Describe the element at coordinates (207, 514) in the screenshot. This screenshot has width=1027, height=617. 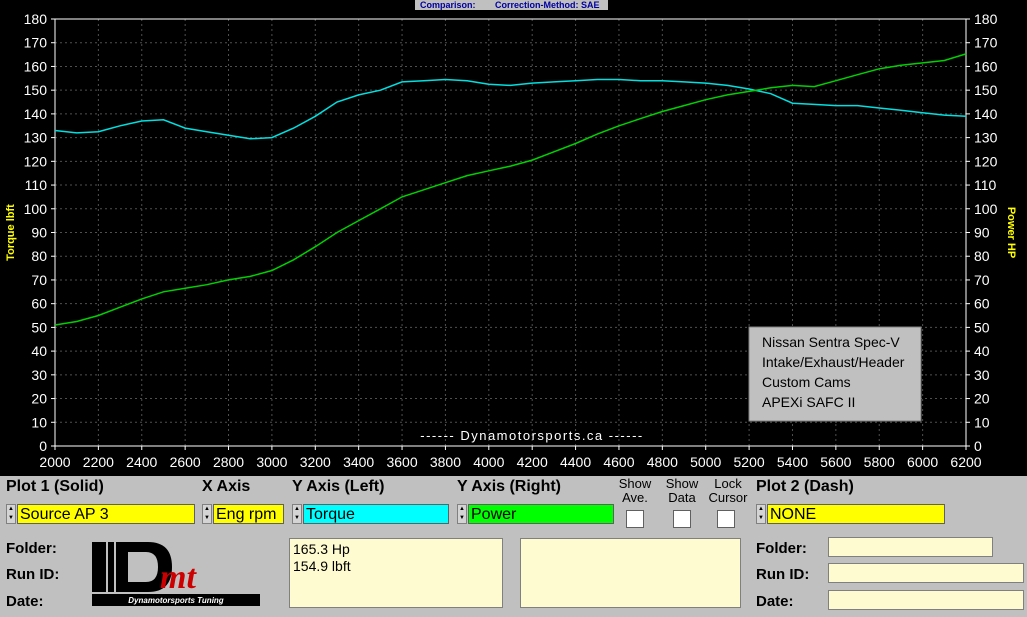
I see `xaxis-spinner-icon: ▲ ▼` at that location.